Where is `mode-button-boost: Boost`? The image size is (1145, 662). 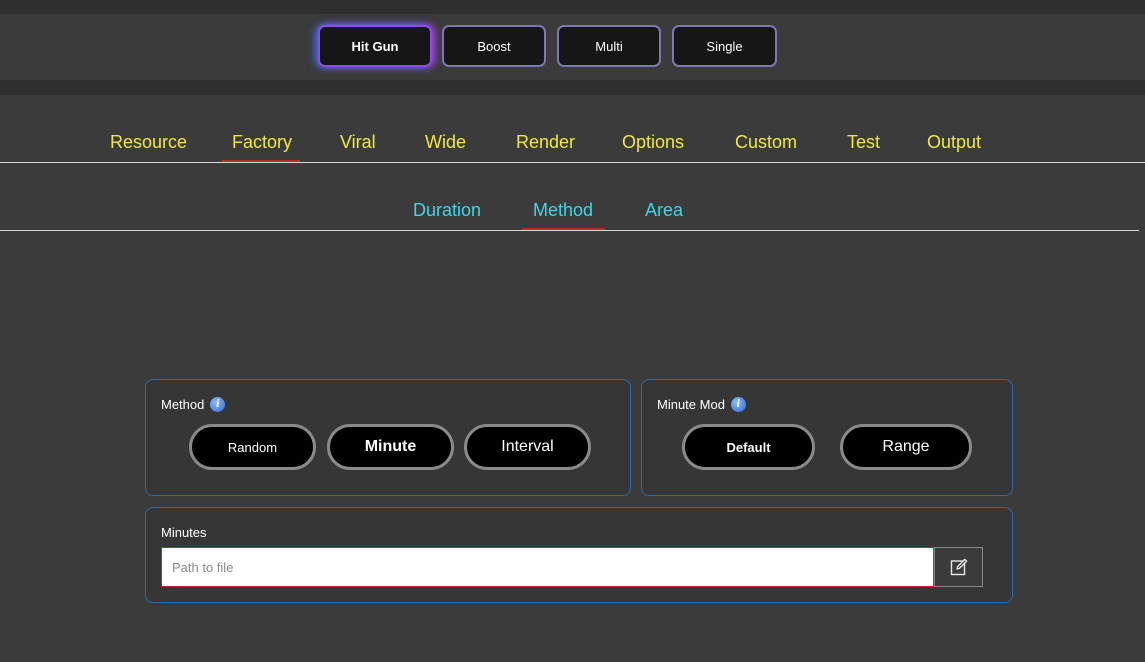 mode-button-boost: Boost is located at coordinates (494, 46).